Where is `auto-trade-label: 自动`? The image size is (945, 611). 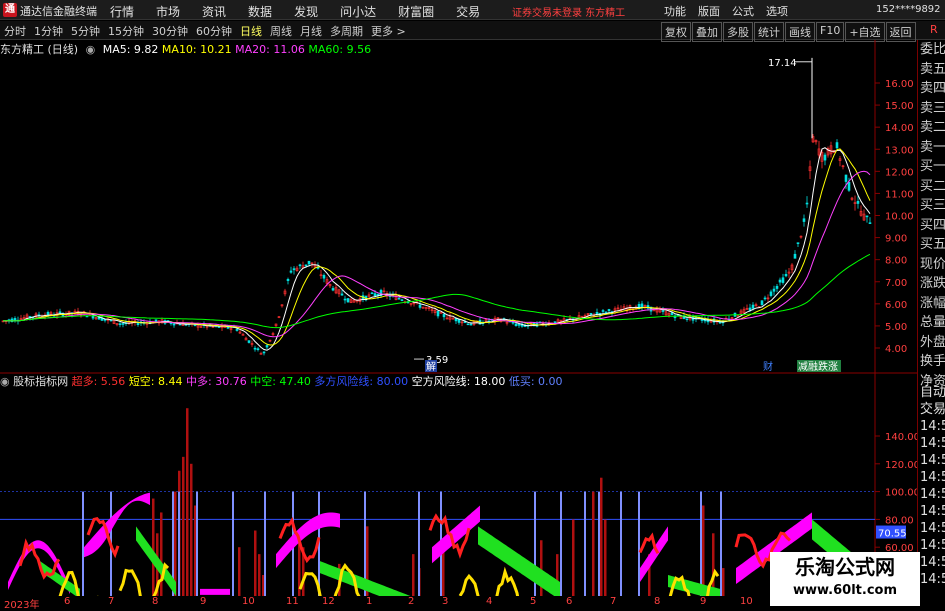
auto-trade-label: 自动 is located at coordinates (931, 392).